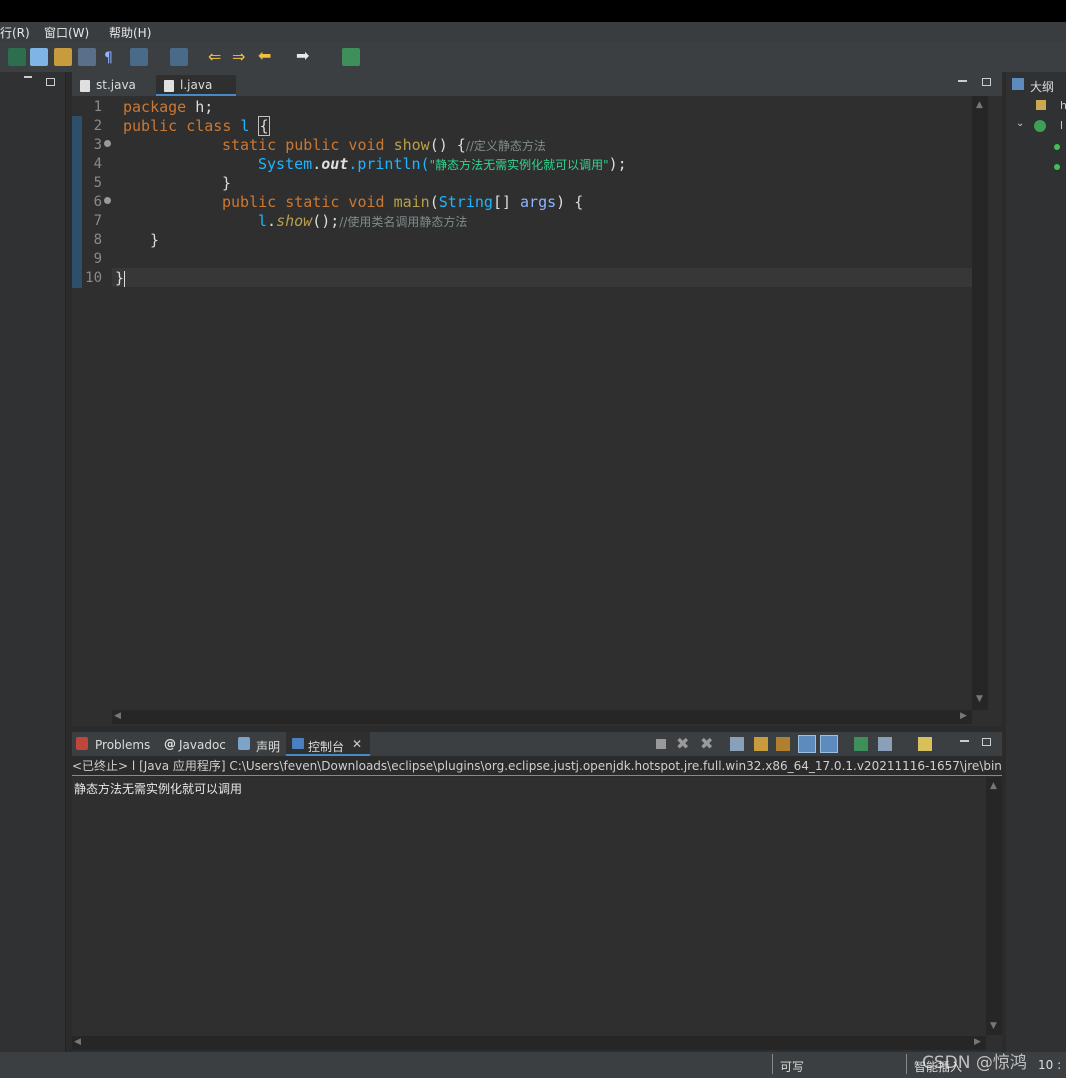 This screenshot has height=1078, width=1066. I want to click on text-cursor, so click(125, 278).